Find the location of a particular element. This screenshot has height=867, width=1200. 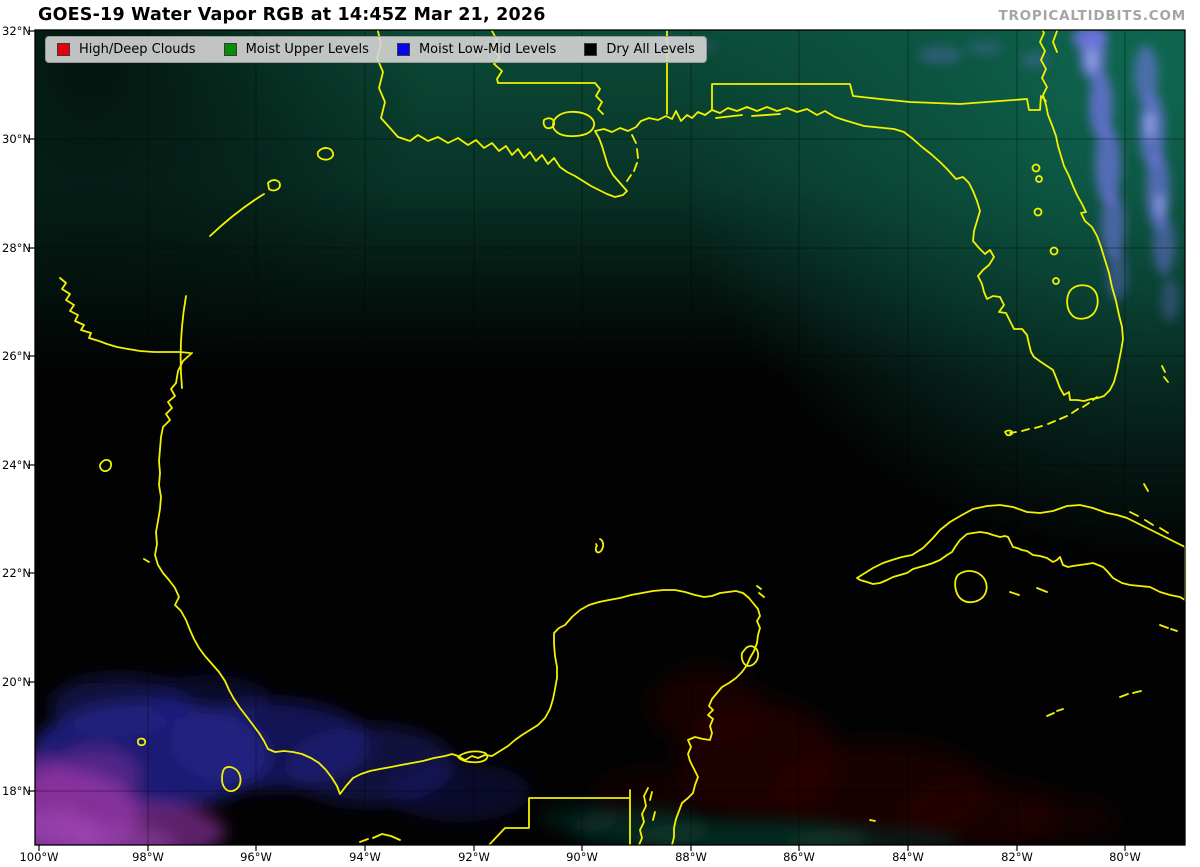

longitude-label: 92°W is located at coordinates (474, 857).